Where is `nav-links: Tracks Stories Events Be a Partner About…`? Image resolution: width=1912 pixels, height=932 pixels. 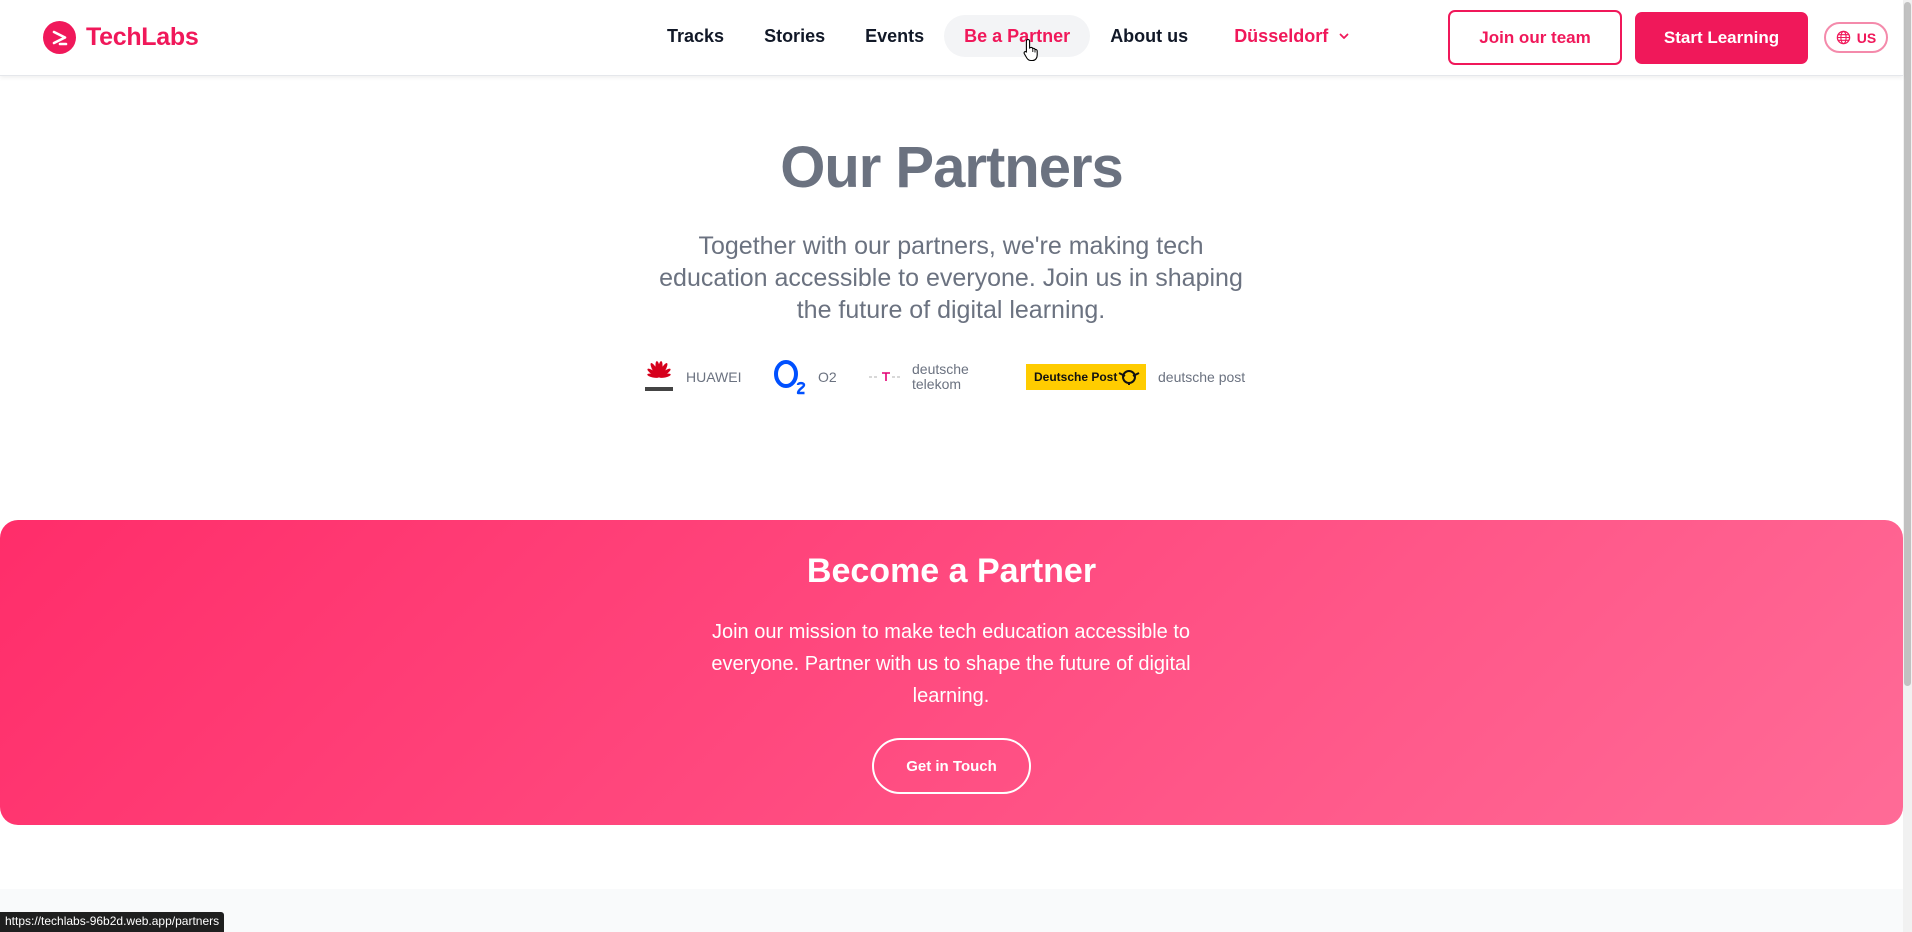
nav-links: Tracks Stories Events Be a Partner About… is located at coordinates (1008, 36).